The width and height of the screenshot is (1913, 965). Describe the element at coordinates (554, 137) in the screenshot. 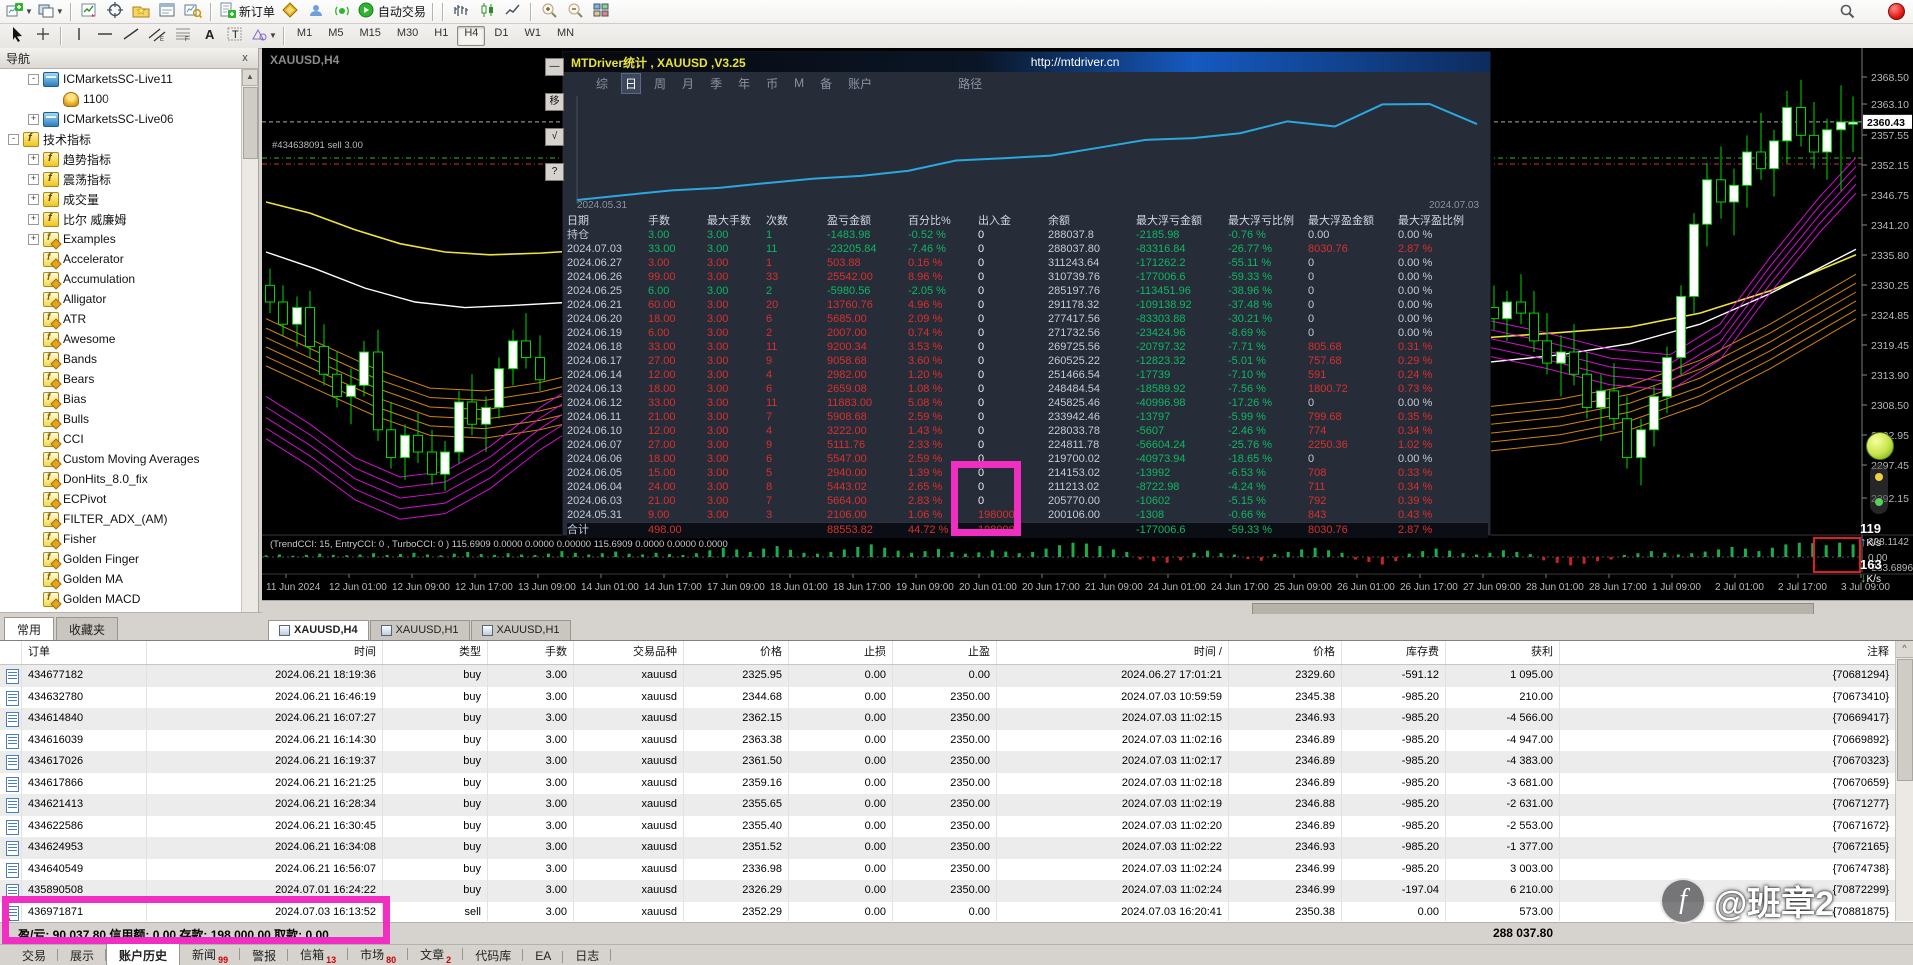

I see `check-button: √` at that location.